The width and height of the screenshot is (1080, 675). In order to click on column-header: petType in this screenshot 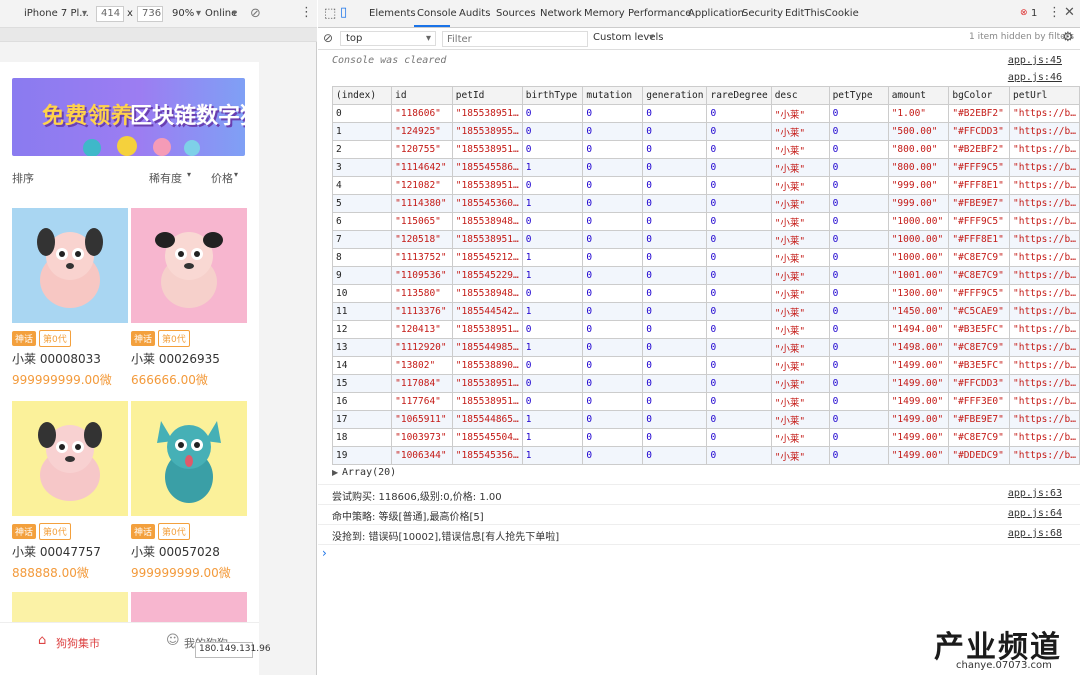, I will do `click(858, 95)`.